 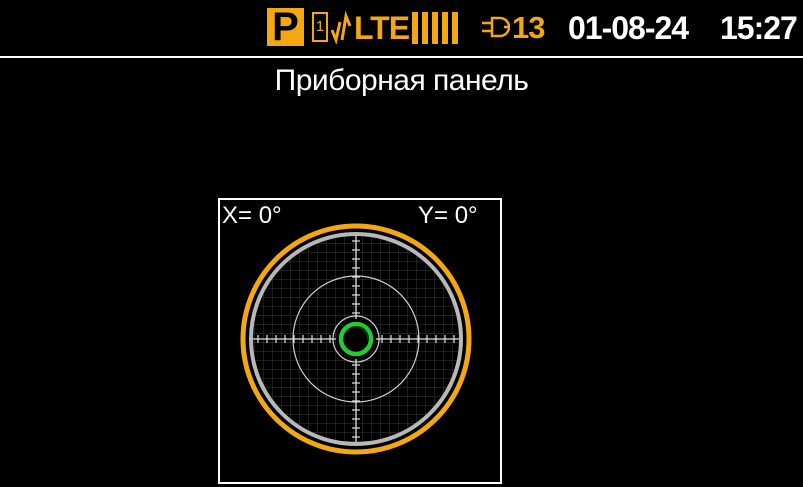 I want to click on connections-count: 13, so click(x=528, y=27).